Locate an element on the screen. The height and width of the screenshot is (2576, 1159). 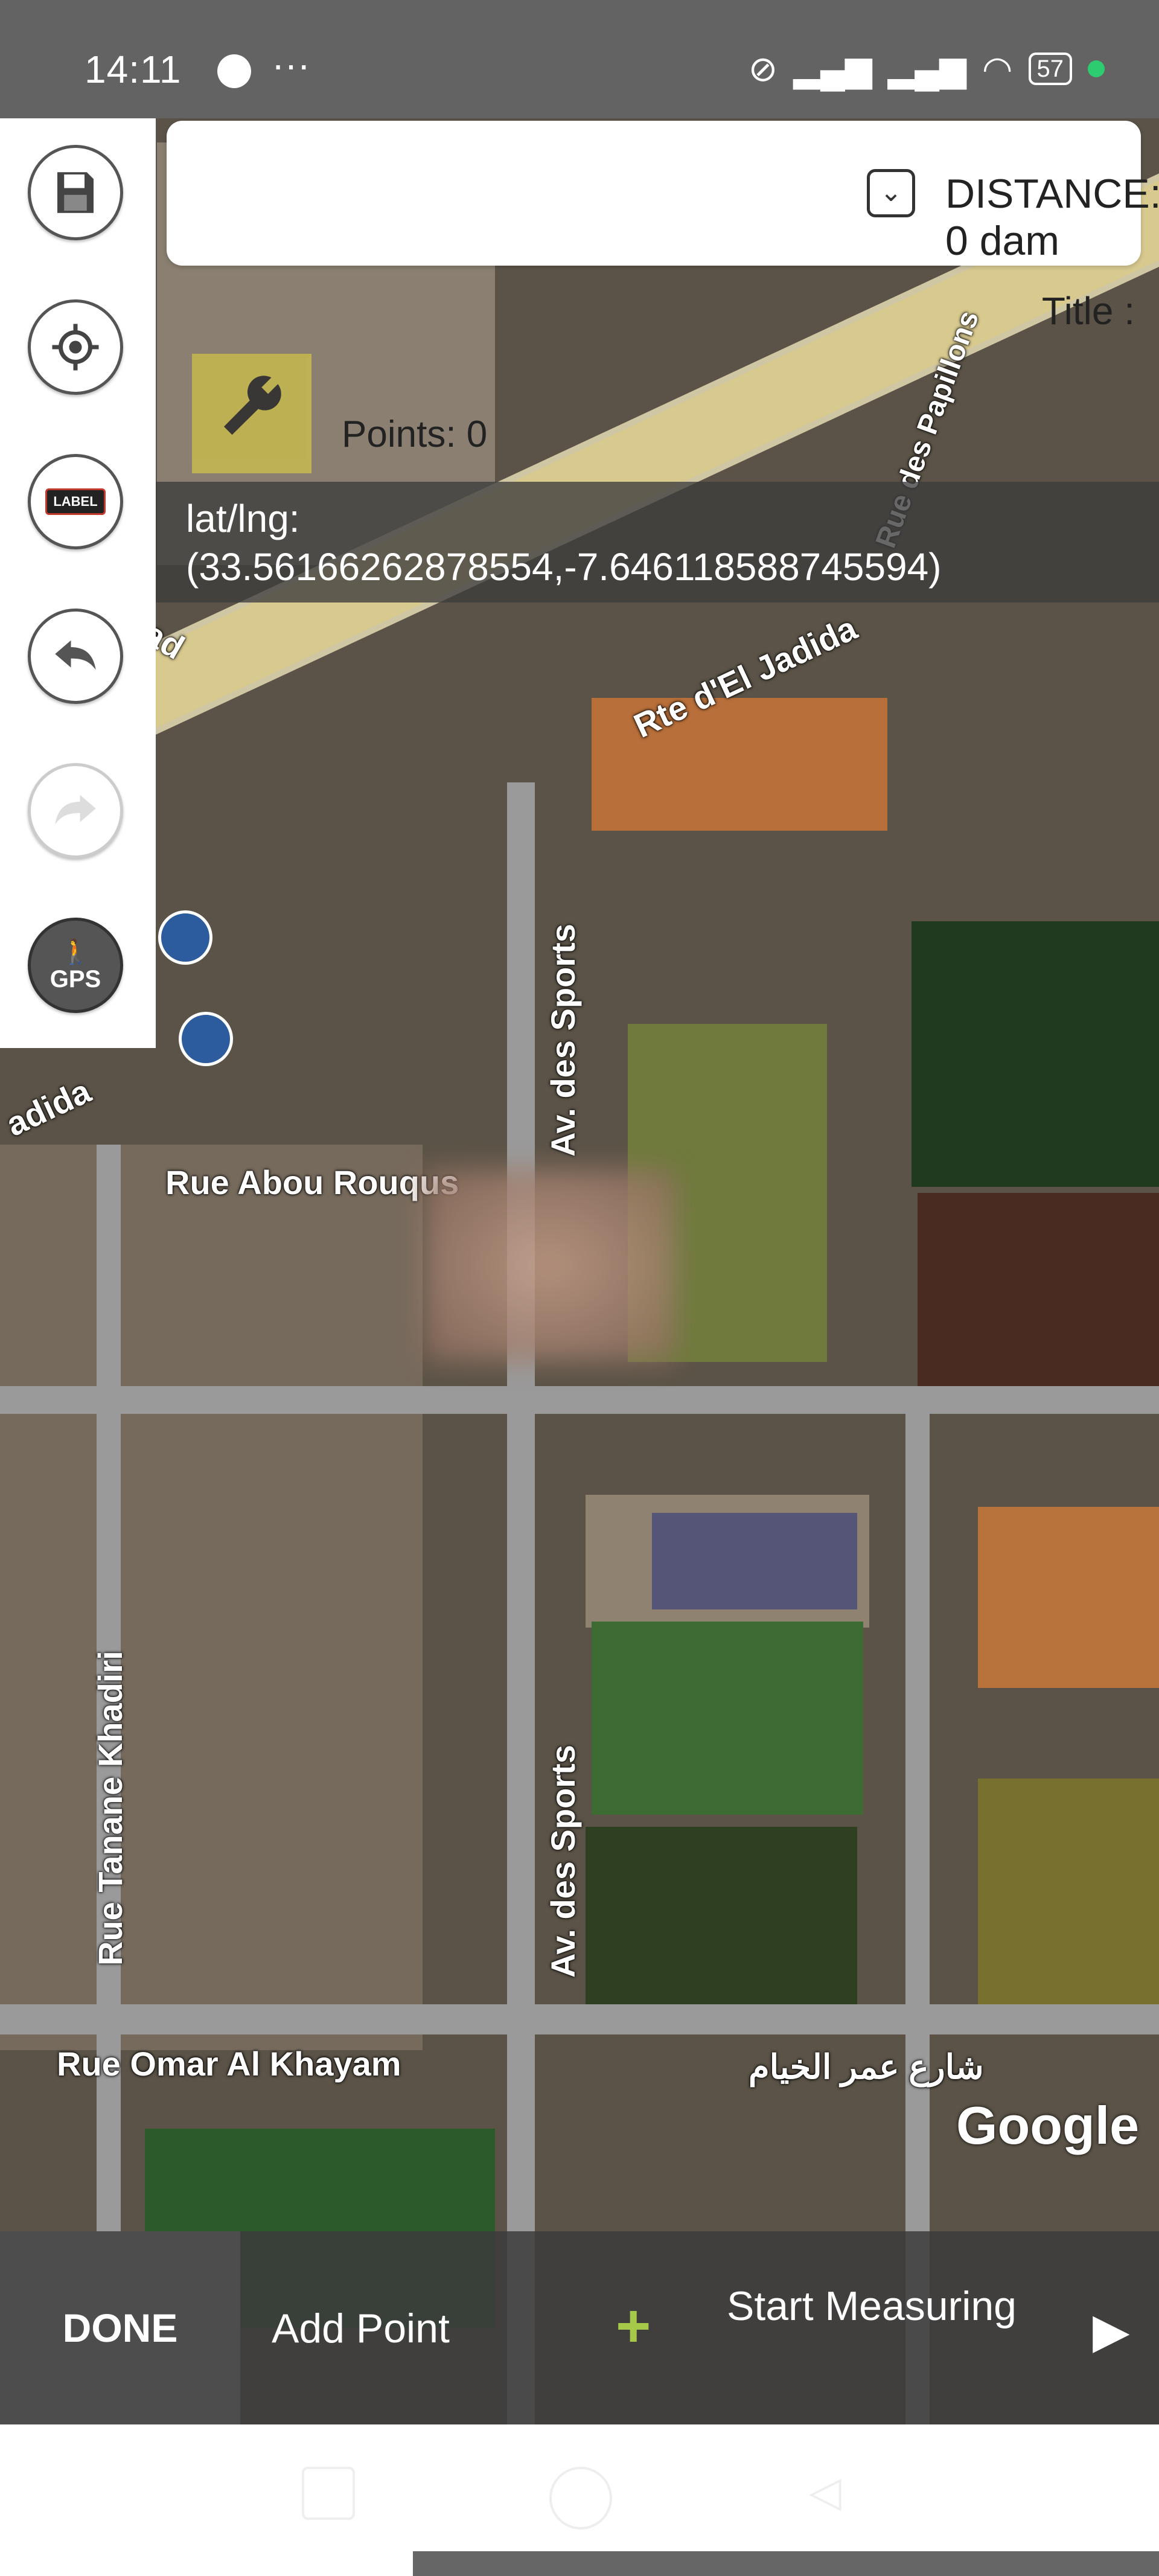
battery-icon: 57 is located at coordinates (1050, 69).